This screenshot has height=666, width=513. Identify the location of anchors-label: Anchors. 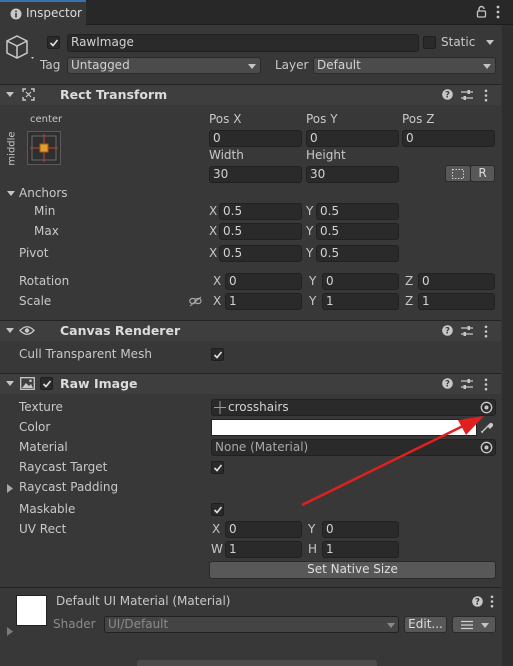
(43, 193).